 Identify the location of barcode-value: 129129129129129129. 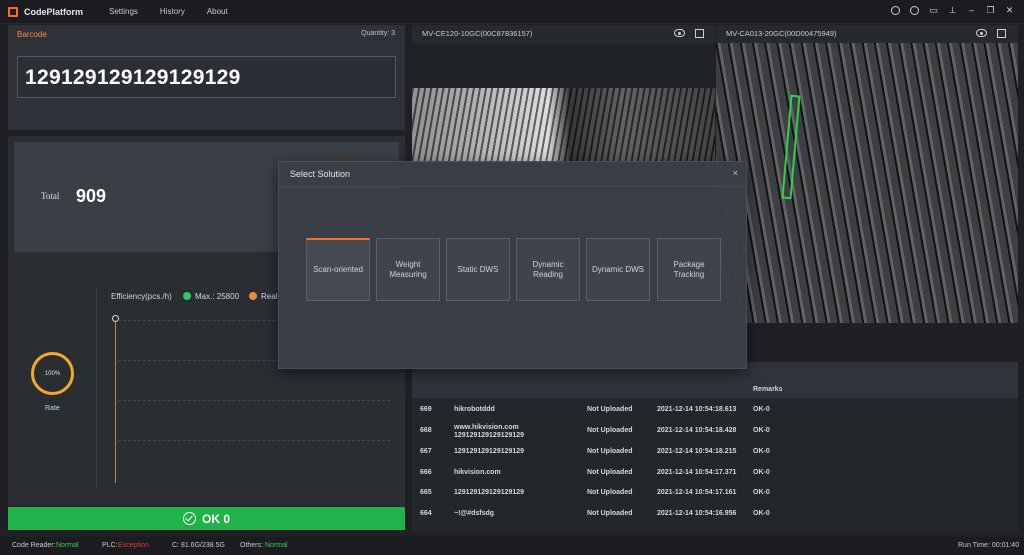
(133, 77).